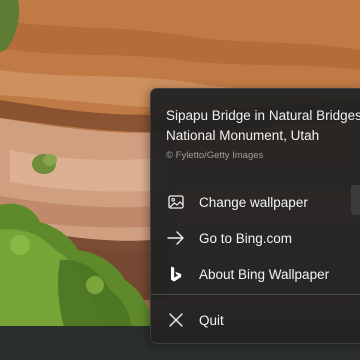 Image resolution: width=360 pixels, height=360 pixels. I want to click on quit-menu-item: Quit, so click(255, 320).